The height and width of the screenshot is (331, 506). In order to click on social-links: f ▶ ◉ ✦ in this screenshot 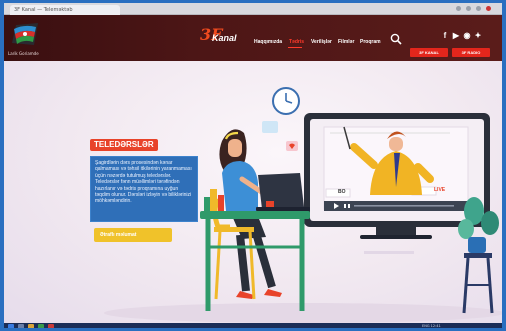, I will do `click(464, 37)`.